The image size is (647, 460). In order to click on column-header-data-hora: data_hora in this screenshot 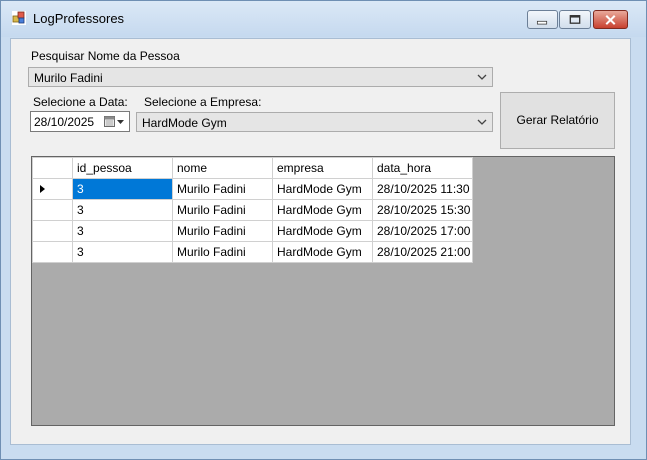, I will do `click(422, 168)`.